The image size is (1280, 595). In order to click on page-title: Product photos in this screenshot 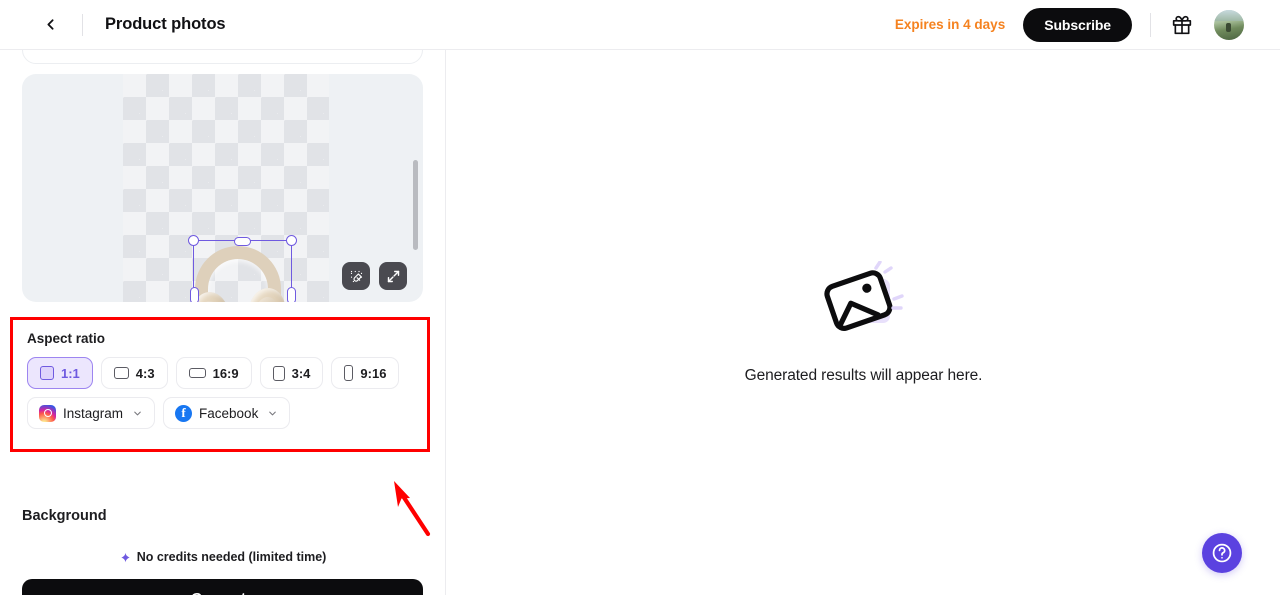, I will do `click(165, 24)`.